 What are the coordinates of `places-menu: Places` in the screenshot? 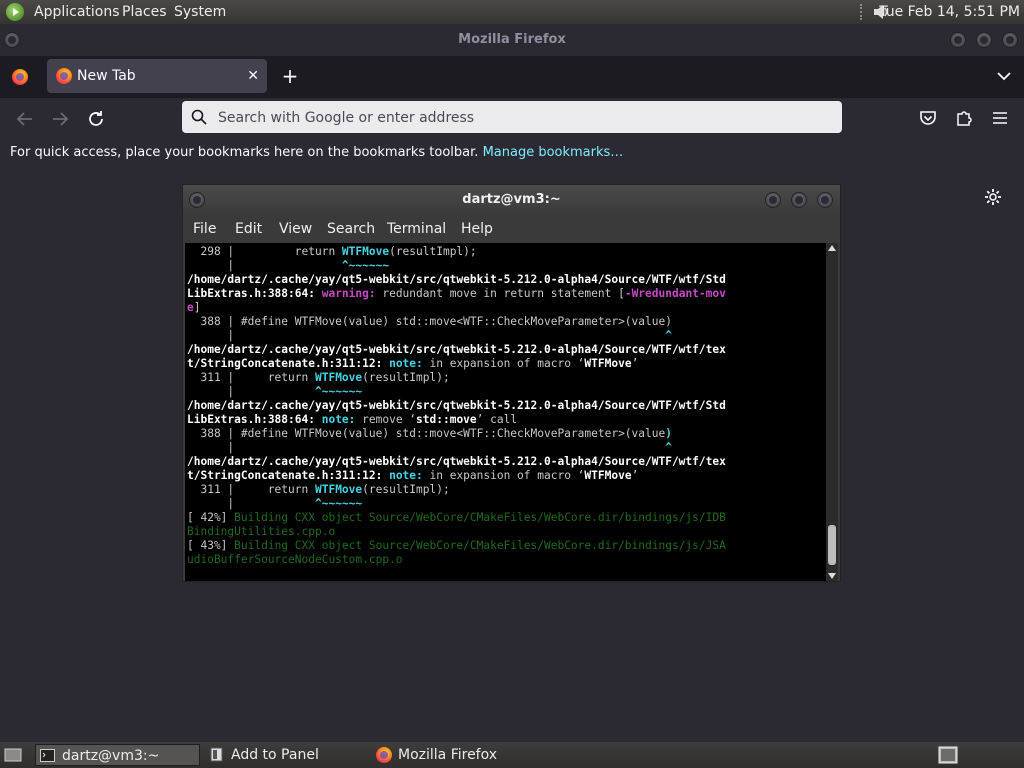 It's located at (144, 12).